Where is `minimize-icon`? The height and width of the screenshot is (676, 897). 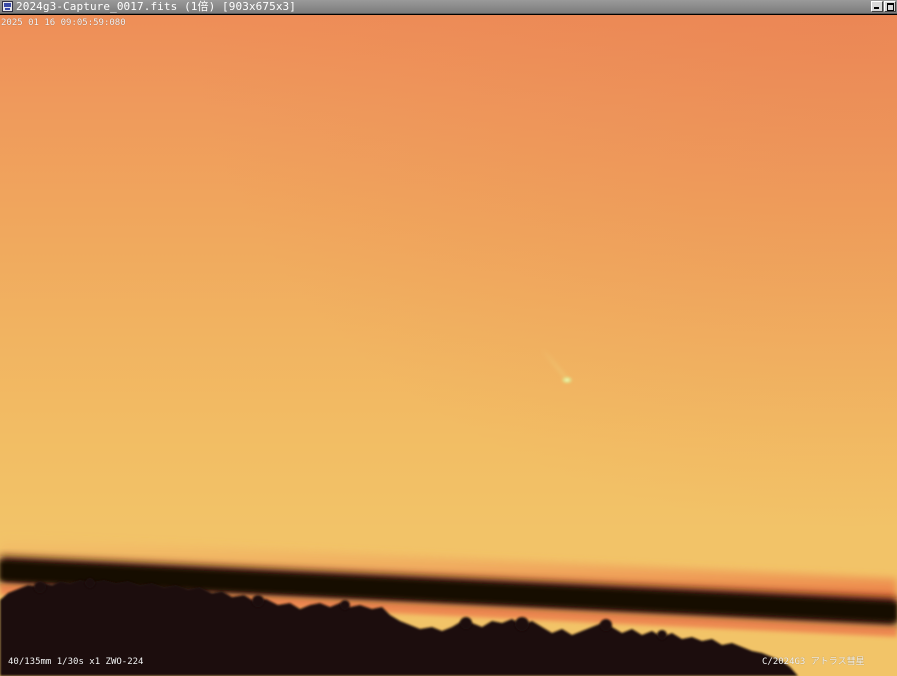
minimize-icon is located at coordinates (877, 6).